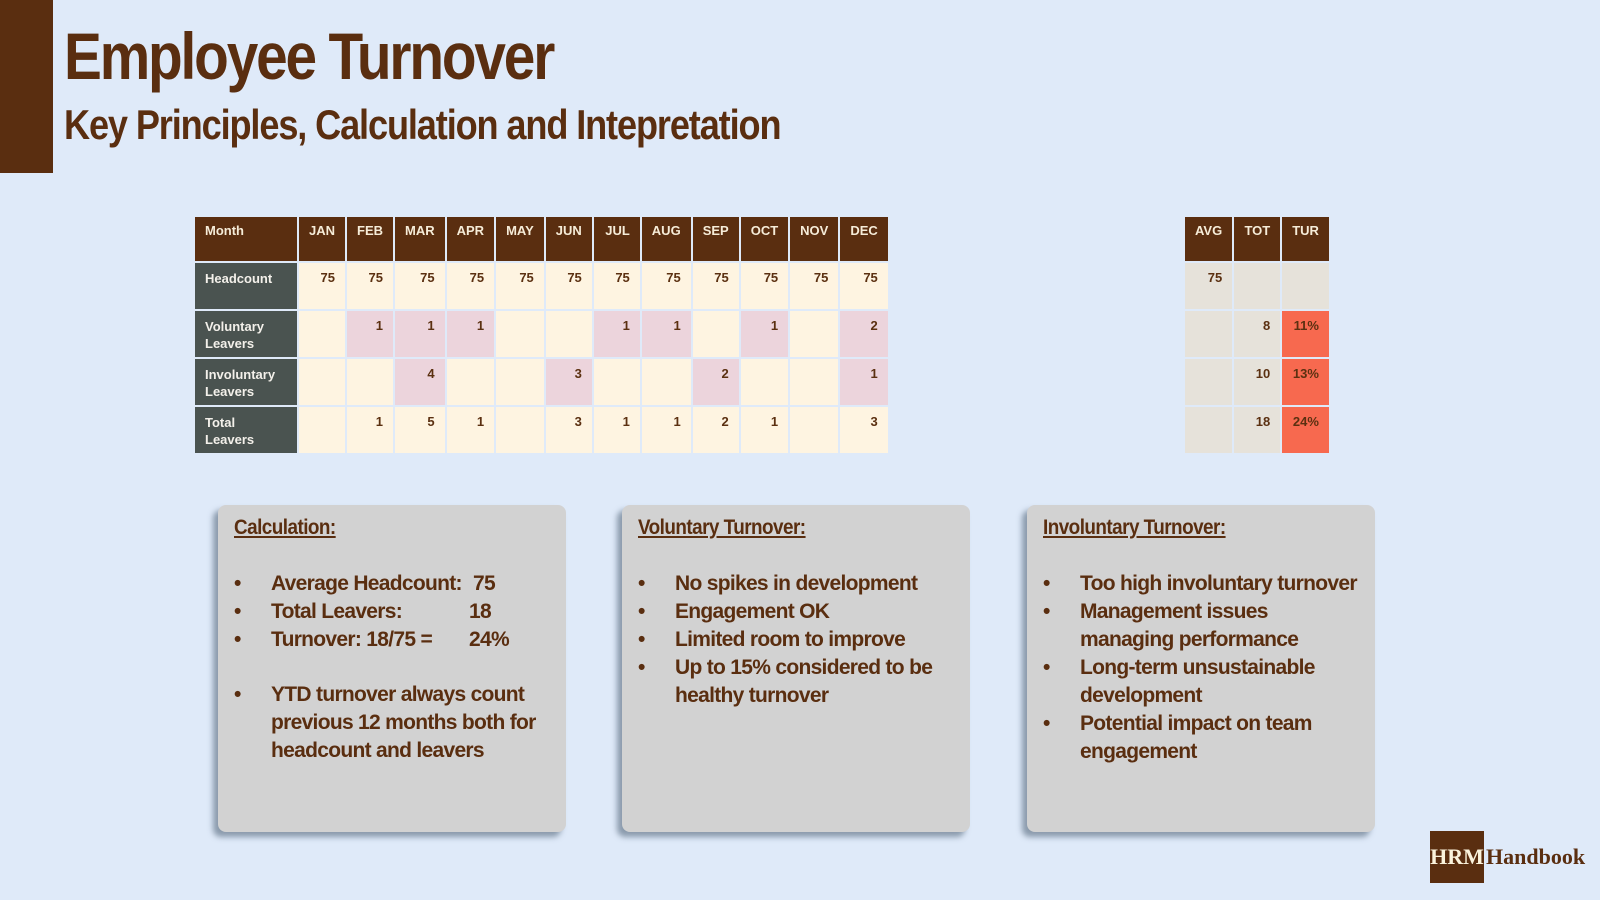  What do you see at coordinates (420, 239) in the screenshot?
I see `month-header-mar: MAR` at bounding box center [420, 239].